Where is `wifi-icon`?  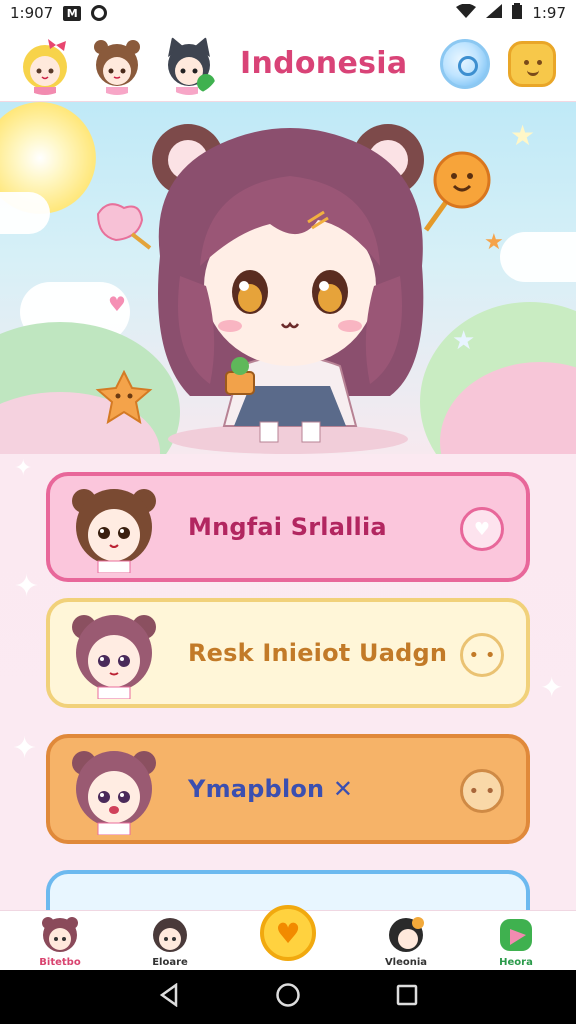
wifi-icon is located at coordinates (466, 12).